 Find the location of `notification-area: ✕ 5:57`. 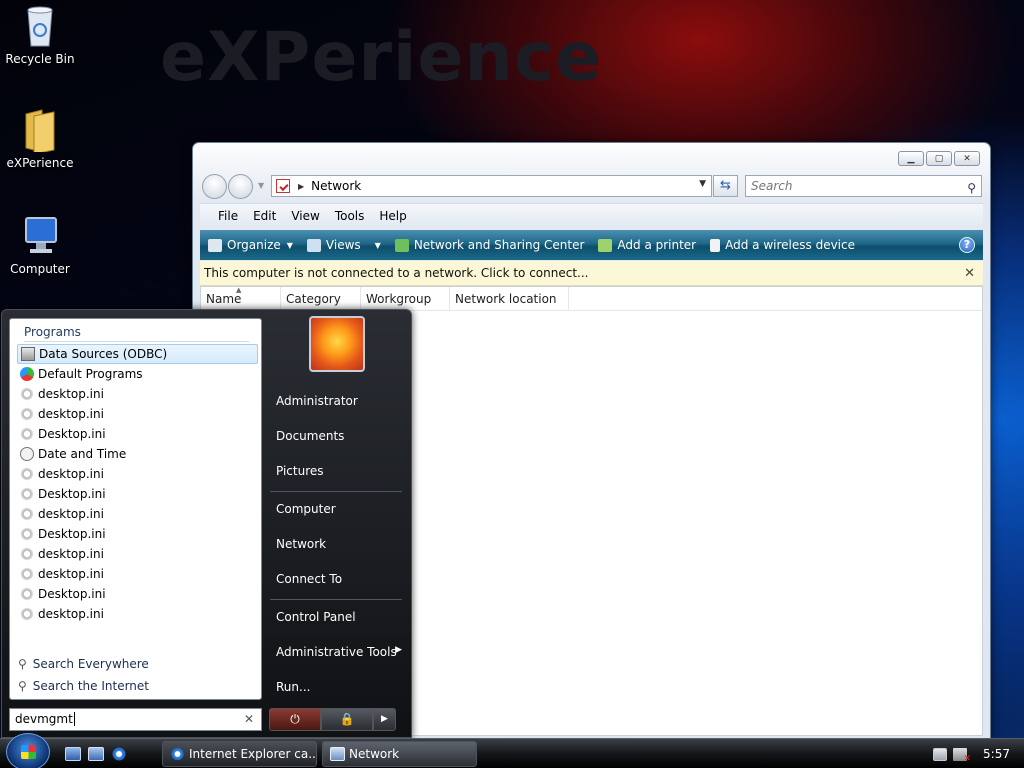

notification-area: ✕ 5:57 is located at coordinates (978, 753).